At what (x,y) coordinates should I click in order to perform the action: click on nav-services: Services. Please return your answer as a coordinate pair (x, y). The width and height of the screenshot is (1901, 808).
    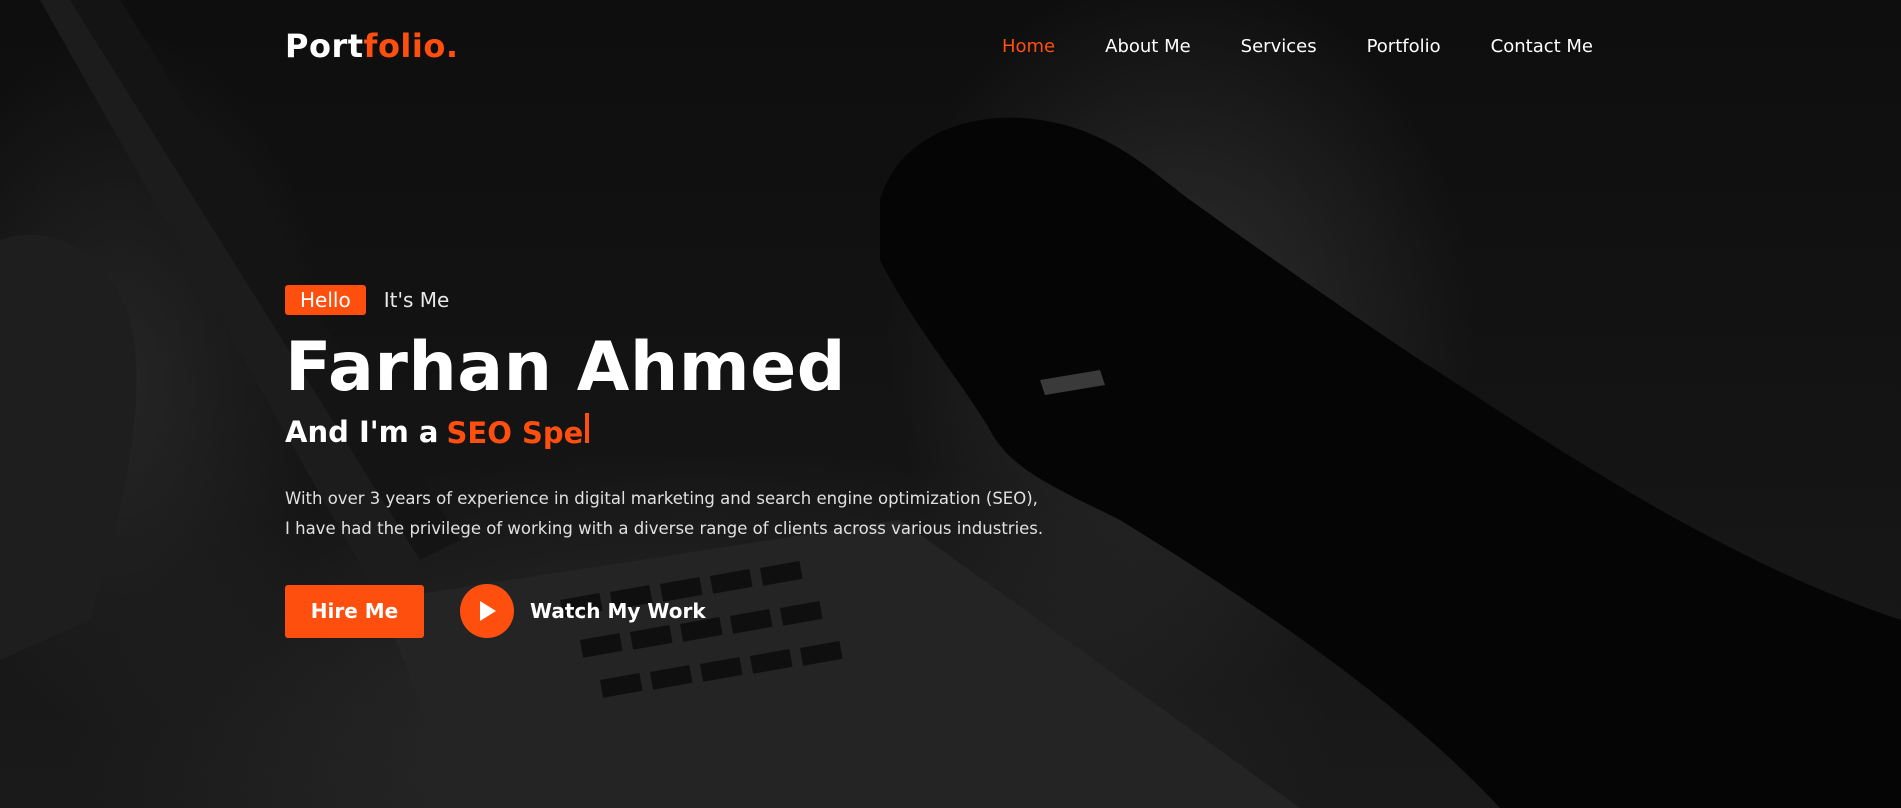
    Looking at the image, I should click on (1279, 46).